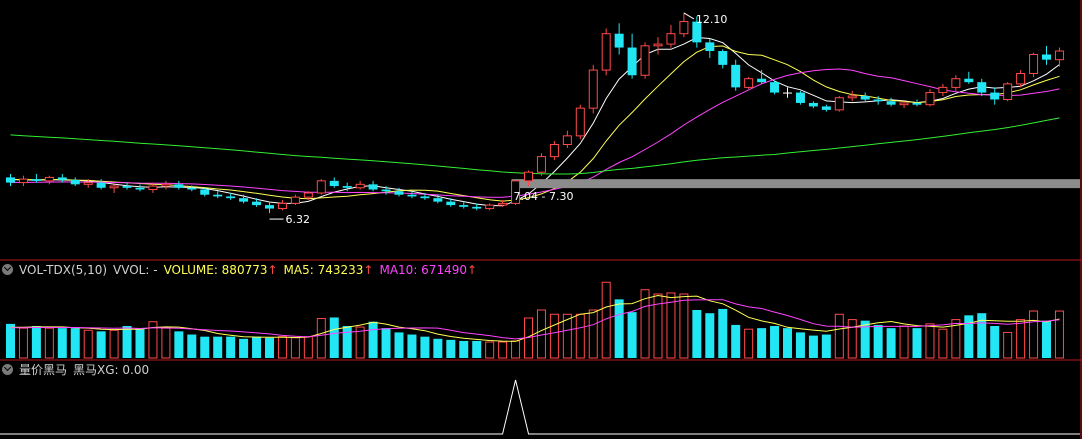 This screenshot has width=1082, height=439. Describe the element at coordinates (272, 270) in the screenshot. I see `volume-up-arrow-icon: ↑` at that location.